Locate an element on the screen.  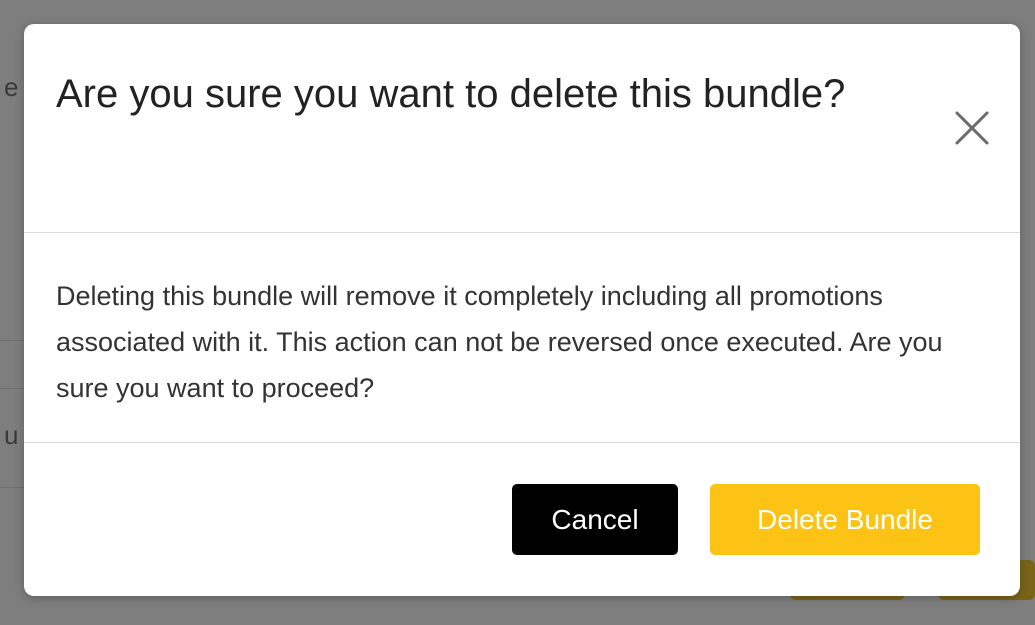
close-icon is located at coordinates (972, 128).